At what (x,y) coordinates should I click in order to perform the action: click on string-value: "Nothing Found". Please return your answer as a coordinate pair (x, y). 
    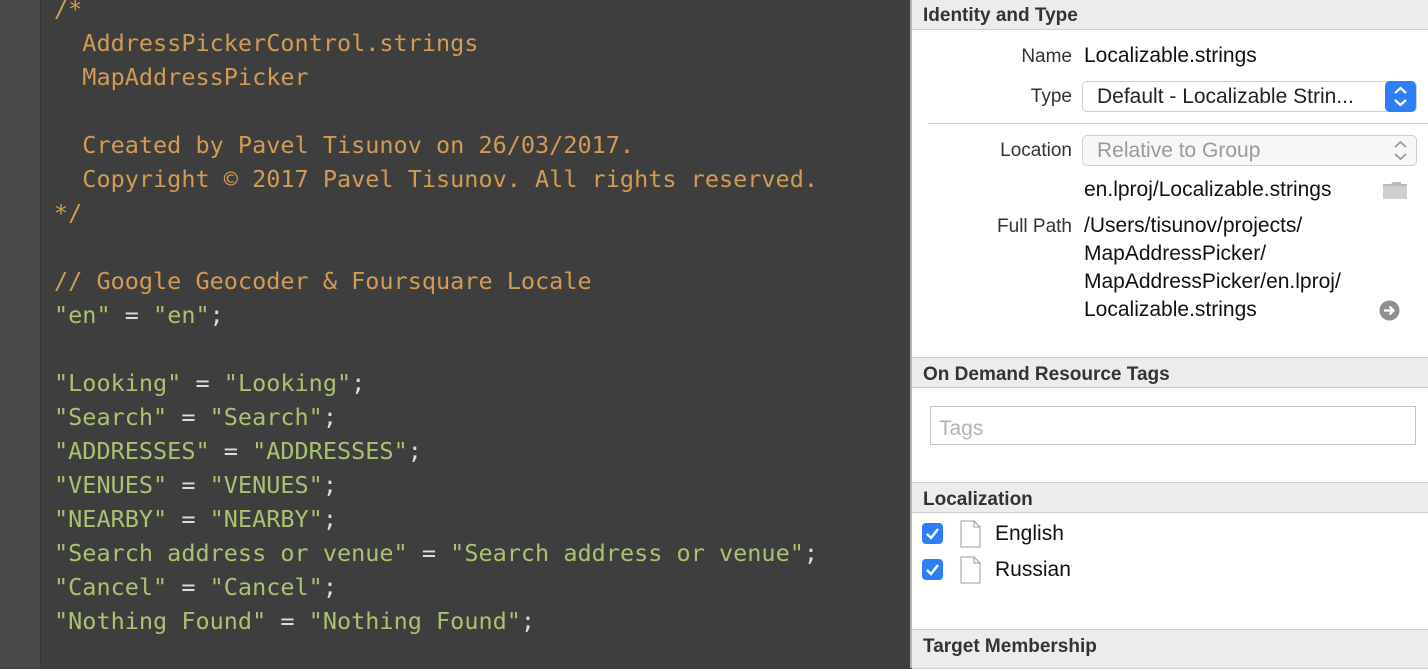
    Looking at the image, I should click on (414, 621).